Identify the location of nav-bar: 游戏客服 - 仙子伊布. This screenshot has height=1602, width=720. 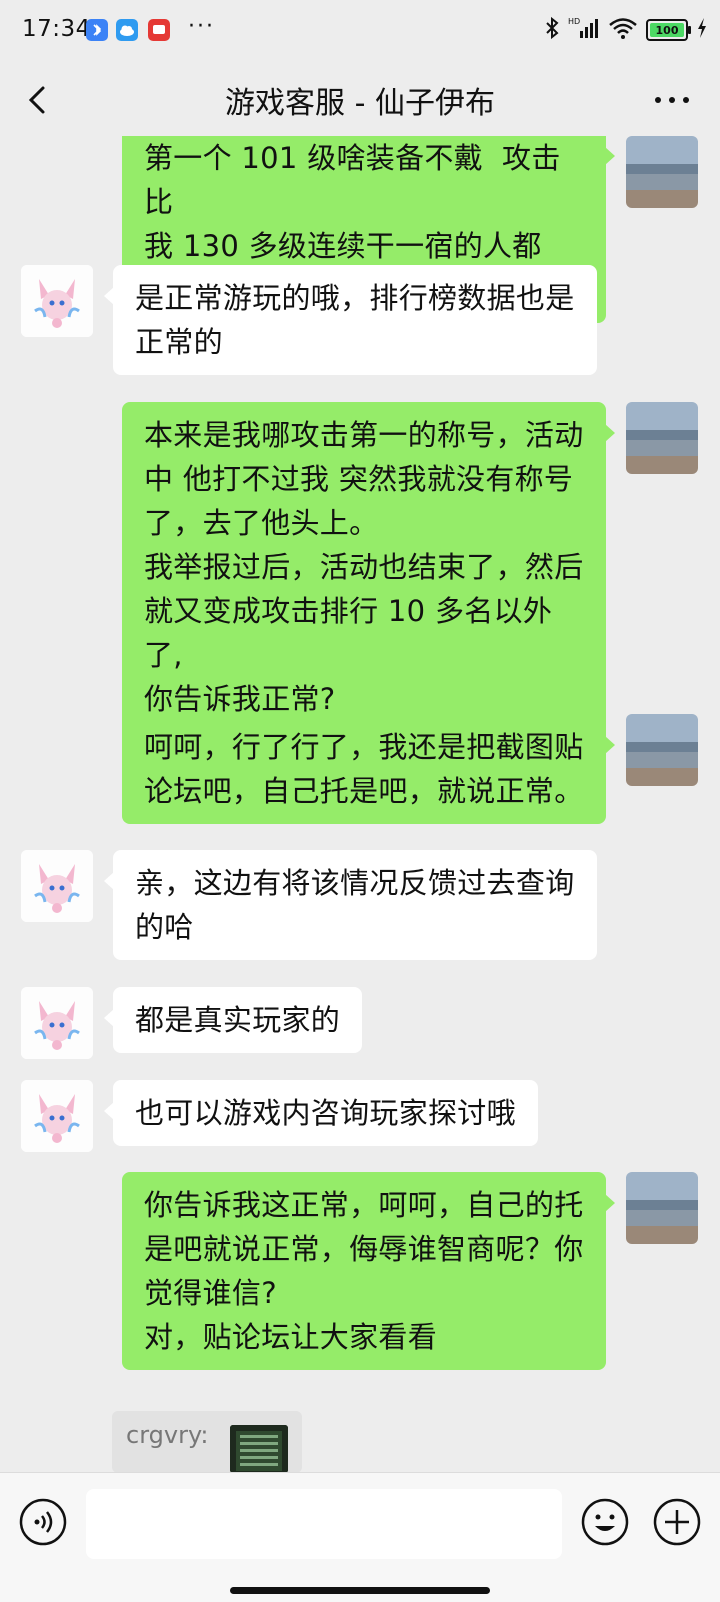
(360, 100).